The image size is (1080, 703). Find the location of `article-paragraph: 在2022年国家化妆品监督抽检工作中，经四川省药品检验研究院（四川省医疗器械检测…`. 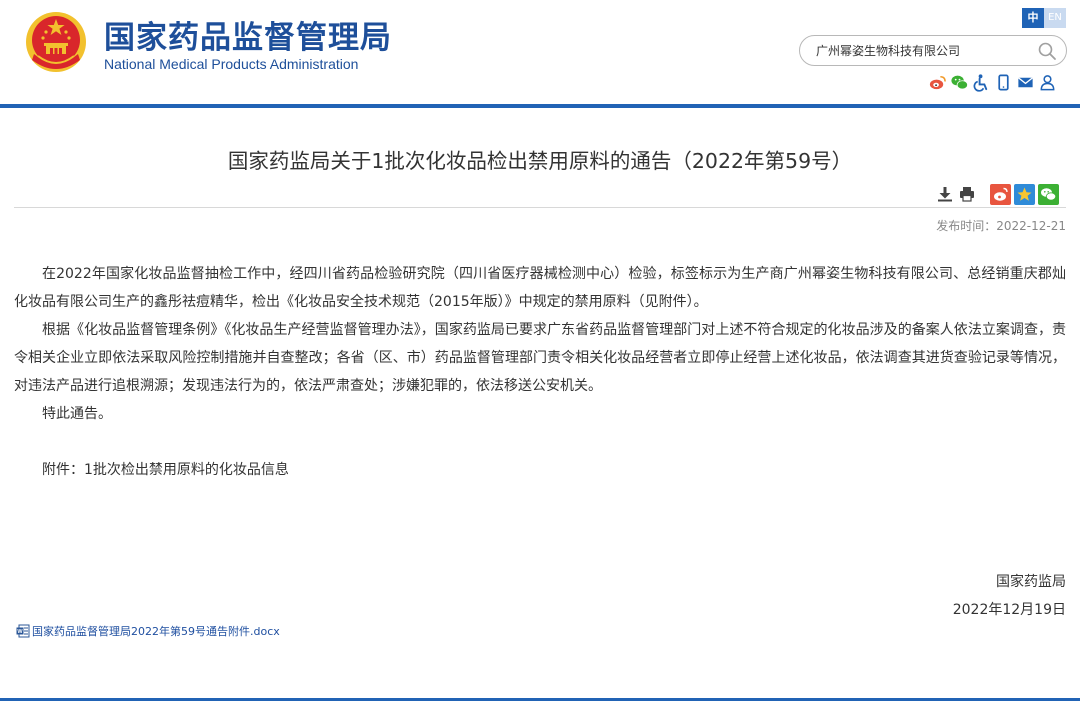

article-paragraph: 在2022年国家化妆品监督抽检工作中，经四川省药品检验研究院（四川省医疗器械检测… is located at coordinates (540, 288).